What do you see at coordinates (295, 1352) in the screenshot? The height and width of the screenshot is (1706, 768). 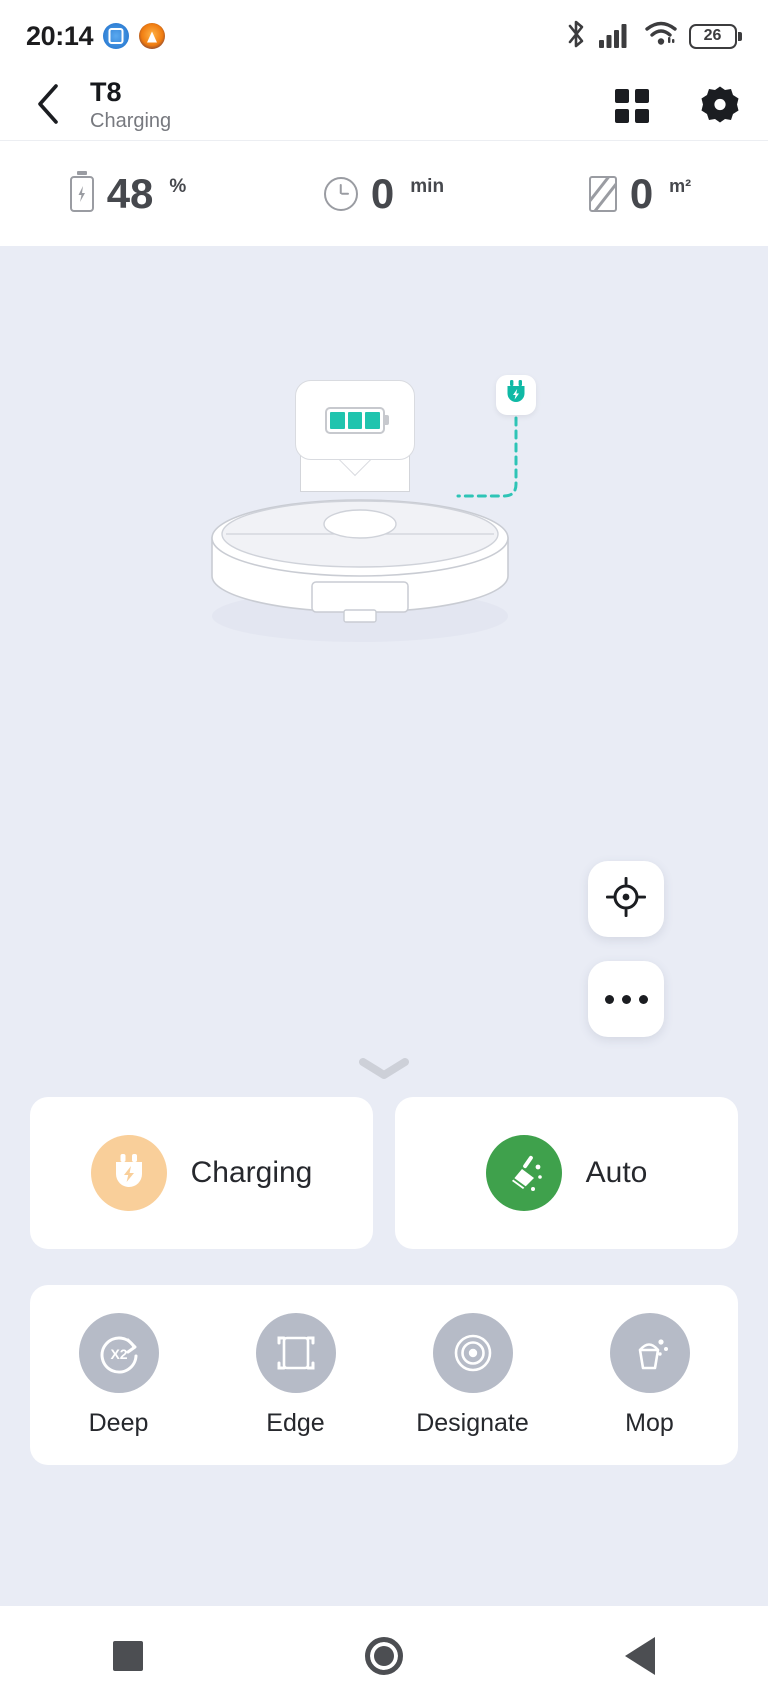 I see `edge-frame-icon` at bounding box center [295, 1352].